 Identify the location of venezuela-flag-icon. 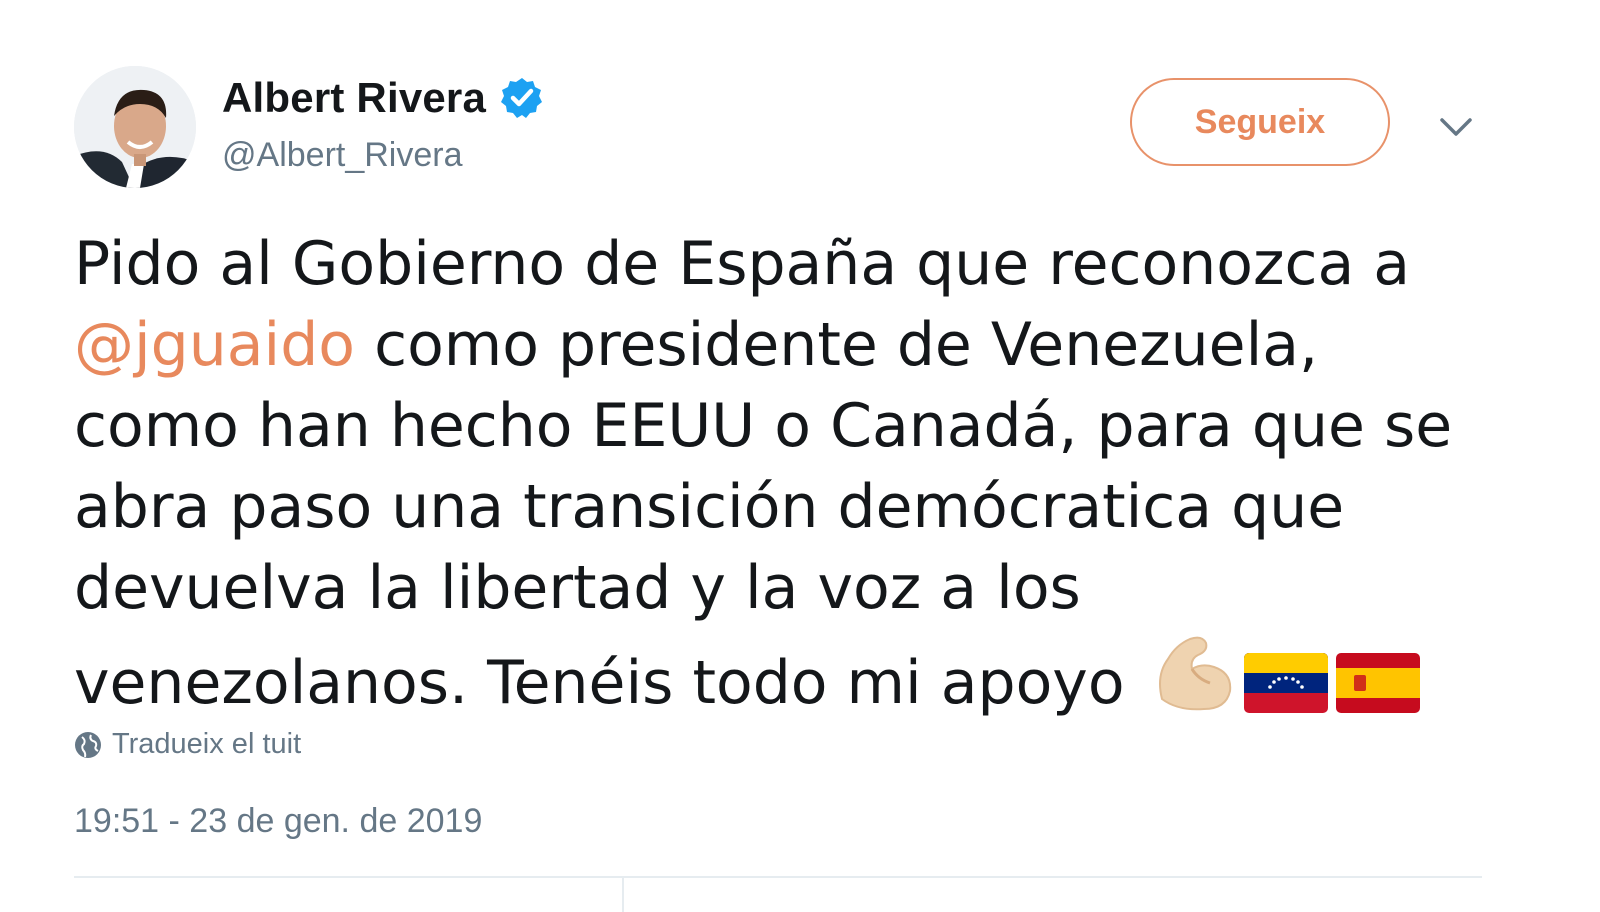
(1285, 683).